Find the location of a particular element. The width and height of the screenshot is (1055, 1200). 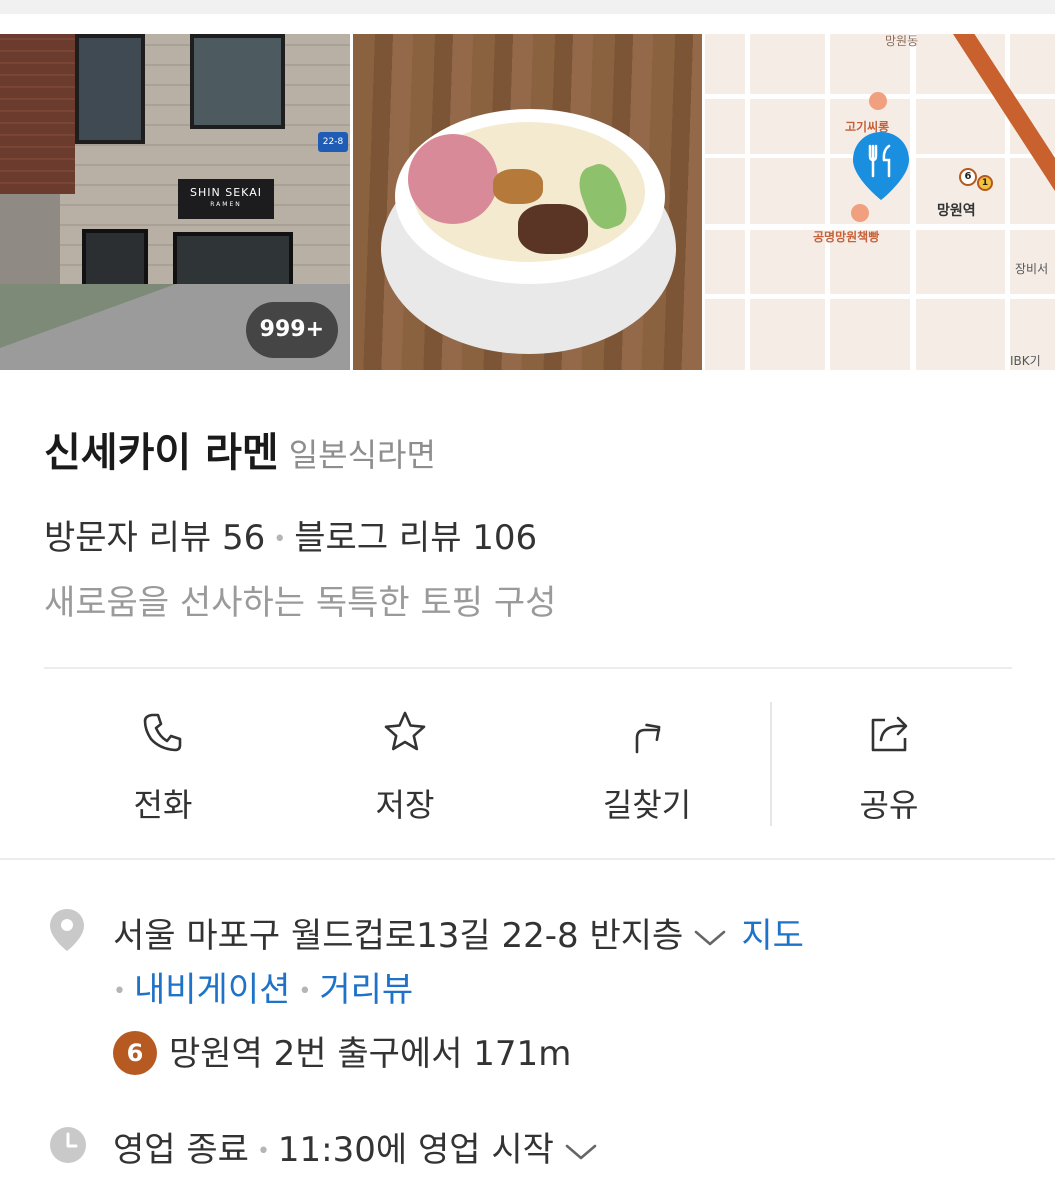

directions-button: 길찾기 is located at coordinates (647, 765).